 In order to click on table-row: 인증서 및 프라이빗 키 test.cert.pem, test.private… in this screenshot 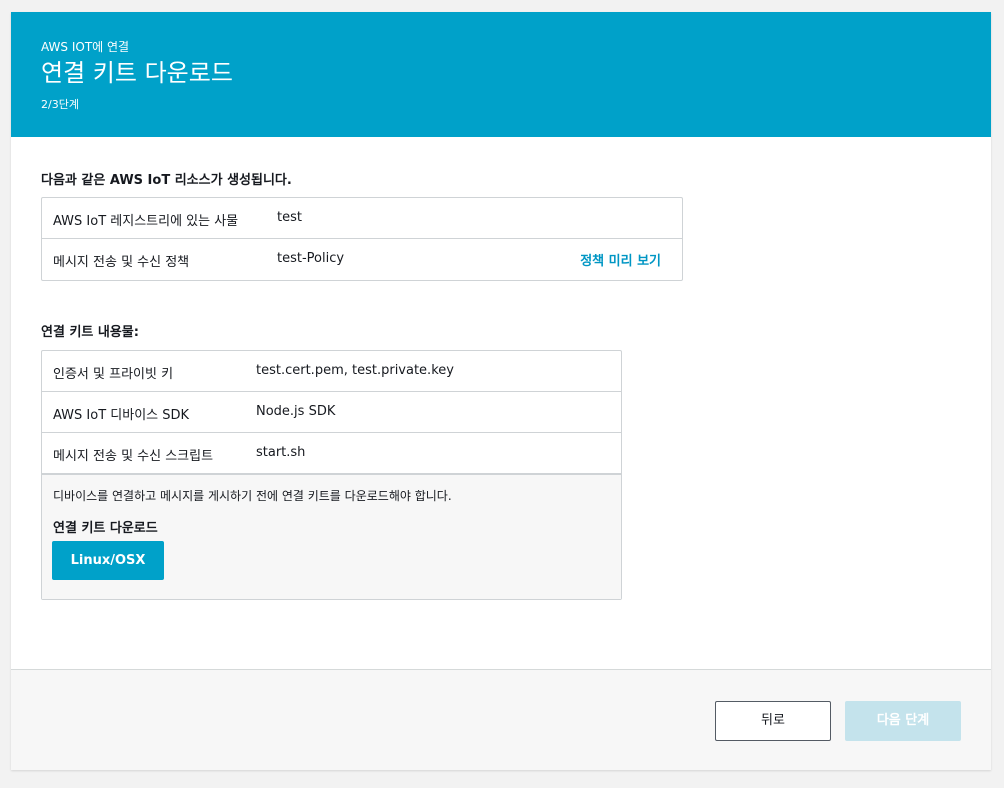, I will do `click(331, 371)`.